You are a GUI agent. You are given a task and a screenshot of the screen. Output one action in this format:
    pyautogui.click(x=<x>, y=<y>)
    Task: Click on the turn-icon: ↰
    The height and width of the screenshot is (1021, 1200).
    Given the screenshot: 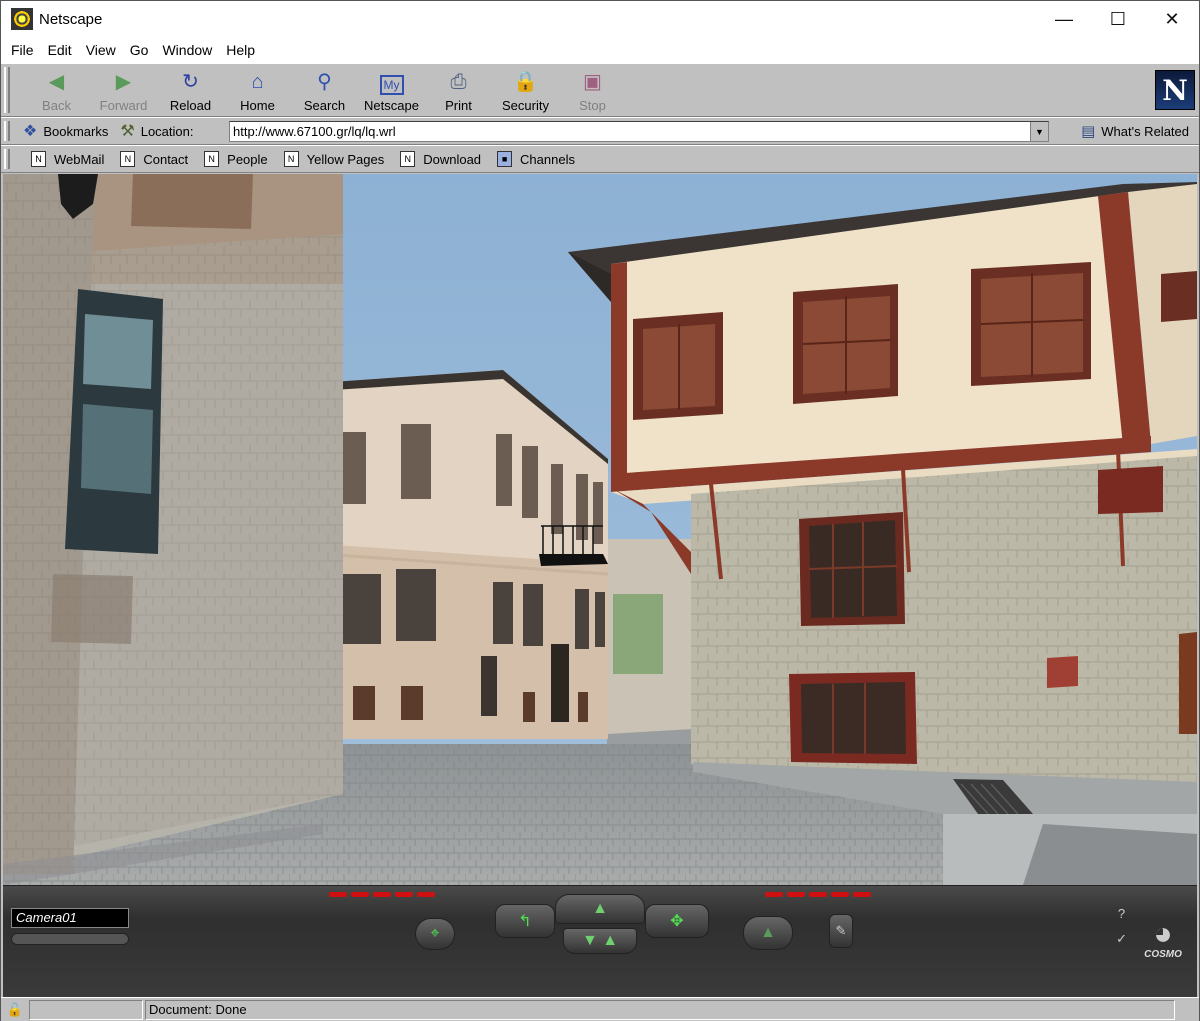 What is the action you would take?
    pyautogui.click(x=525, y=921)
    